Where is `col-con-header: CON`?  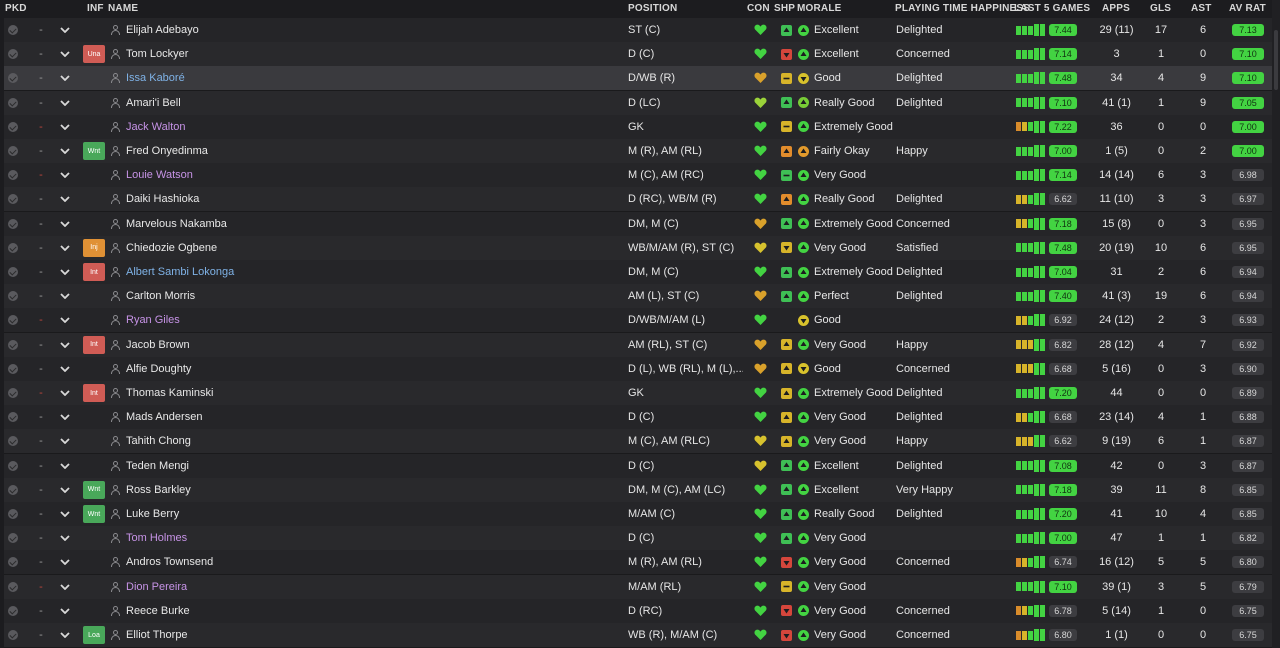
col-con-header: CON is located at coordinates (758, 8).